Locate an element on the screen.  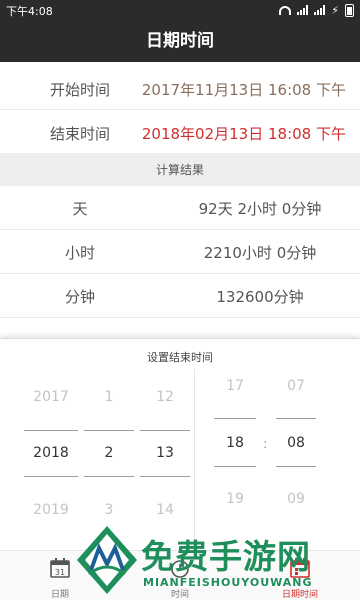
end-time-row: 结束时间 2018年02月13日 18:08 下午 is located at coordinates (180, 132).